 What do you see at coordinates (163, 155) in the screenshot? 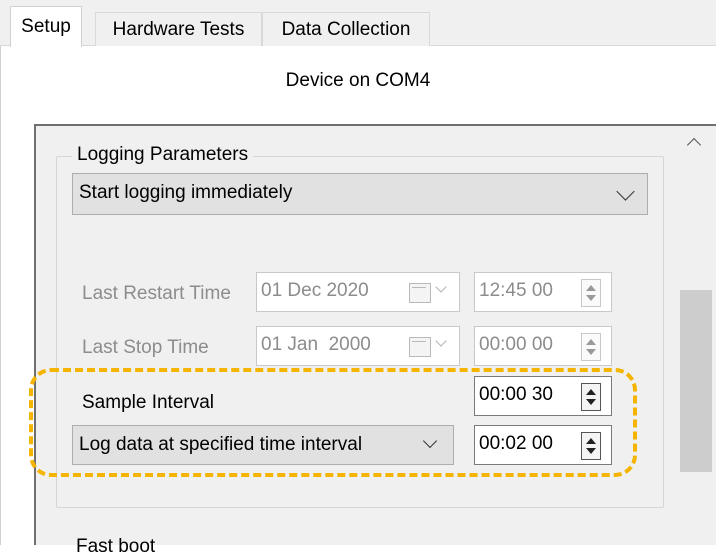
I see `logging-parameters-title: Logging Parameters` at bounding box center [163, 155].